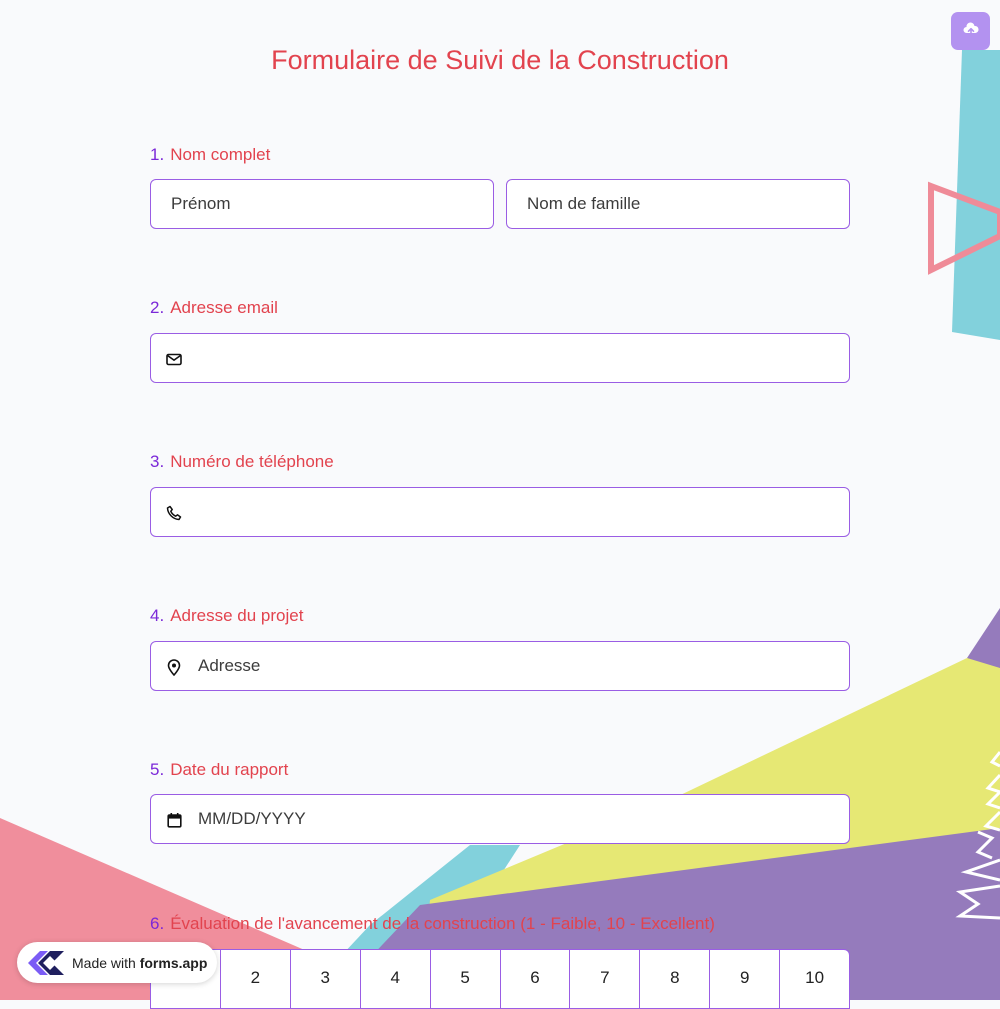 The height and width of the screenshot is (1009, 1000). I want to click on question-4-label: 4. Adresse du projet, so click(226, 616).